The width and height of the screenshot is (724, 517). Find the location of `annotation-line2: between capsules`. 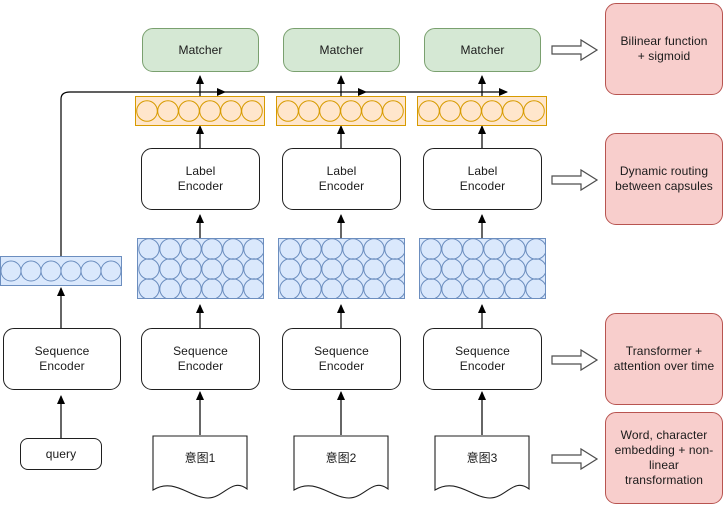

annotation-line2: between capsules is located at coordinates (664, 186).